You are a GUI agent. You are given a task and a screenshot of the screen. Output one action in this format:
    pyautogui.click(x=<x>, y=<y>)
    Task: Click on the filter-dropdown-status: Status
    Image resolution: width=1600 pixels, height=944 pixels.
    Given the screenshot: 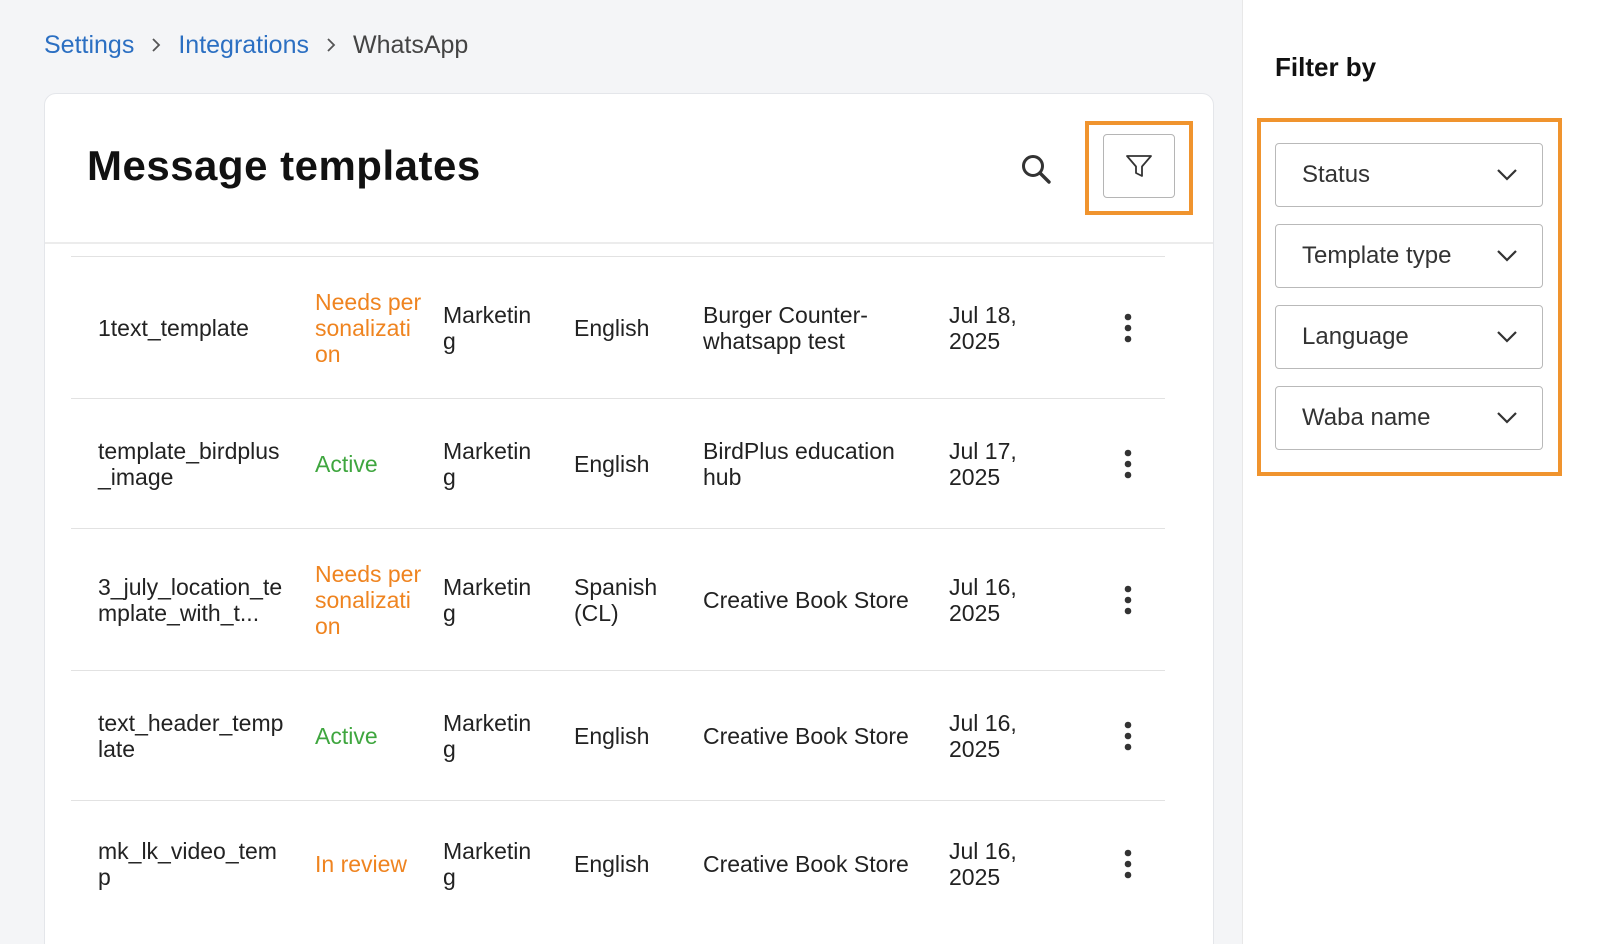 What is the action you would take?
    pyautogui.click(x=1409, y=175)
    